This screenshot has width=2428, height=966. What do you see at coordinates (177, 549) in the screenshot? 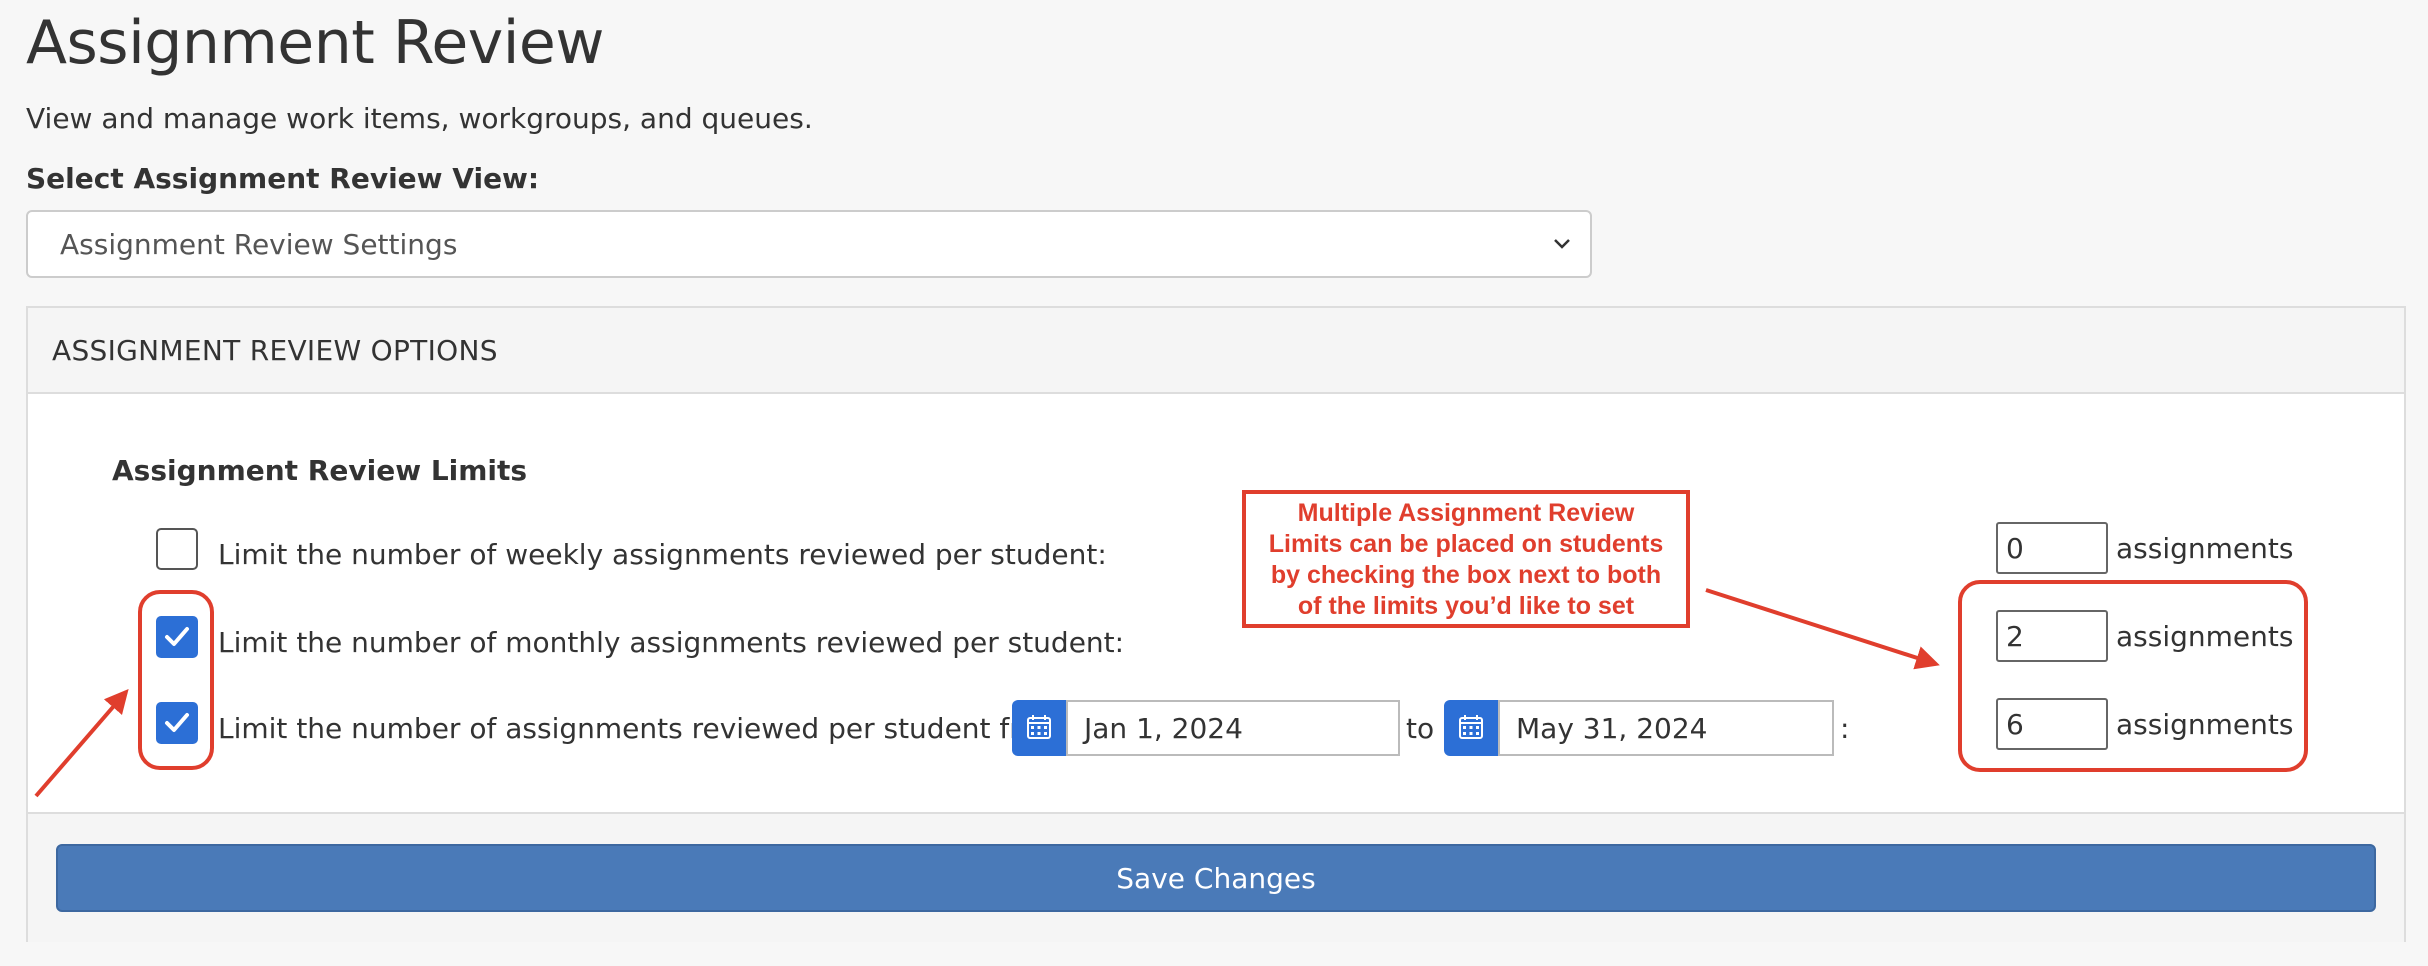
I see `weekly-limit-checkbox` at bounding box center [177, 549].